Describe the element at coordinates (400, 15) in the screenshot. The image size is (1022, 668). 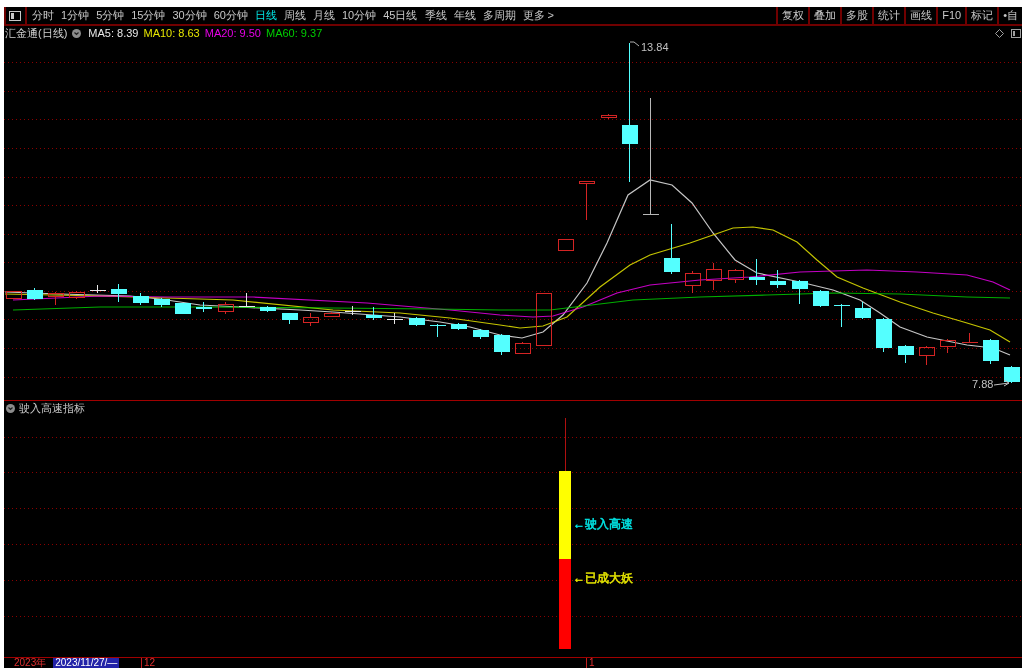
I see `period-tab: 45日线` at that location.